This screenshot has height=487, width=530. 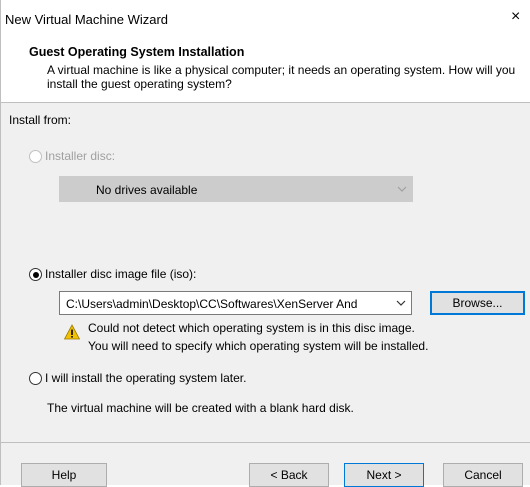 I want to click on installer-iso-label: Installer disc image file (iso):, so click(x=121, y=274).